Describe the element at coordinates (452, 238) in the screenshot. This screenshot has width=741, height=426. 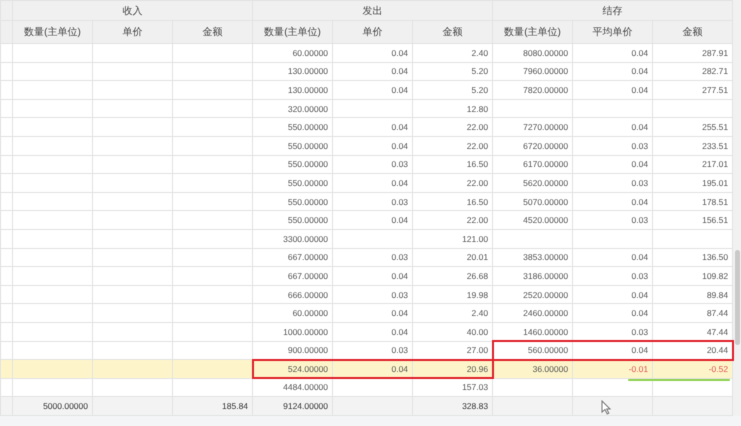
I see `table-cell: 121.00` at that location.